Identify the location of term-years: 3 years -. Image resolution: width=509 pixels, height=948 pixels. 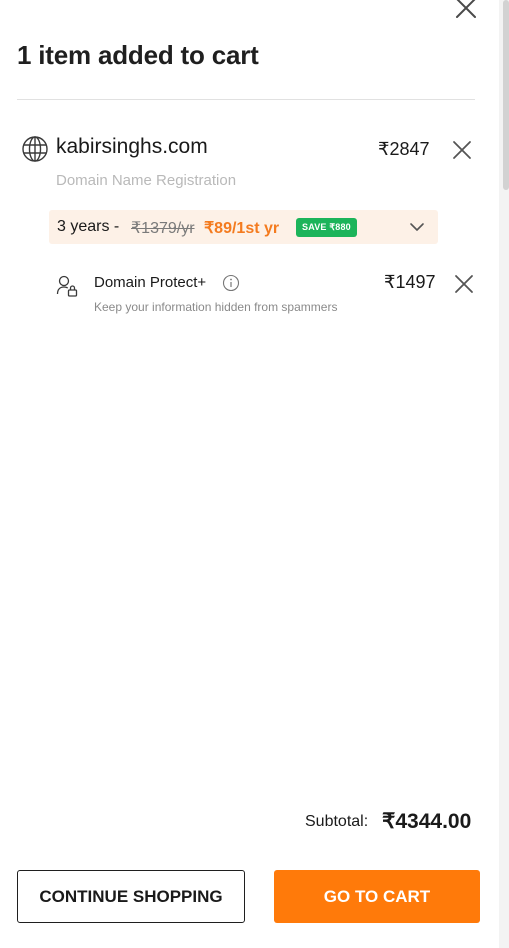
(88, 226).